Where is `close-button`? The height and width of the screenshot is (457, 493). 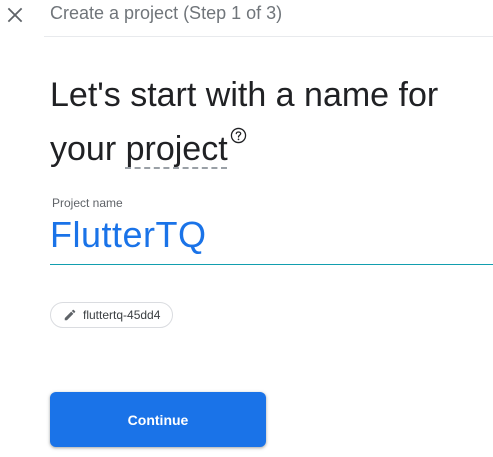
close-button is located at coordinates (15, 15).